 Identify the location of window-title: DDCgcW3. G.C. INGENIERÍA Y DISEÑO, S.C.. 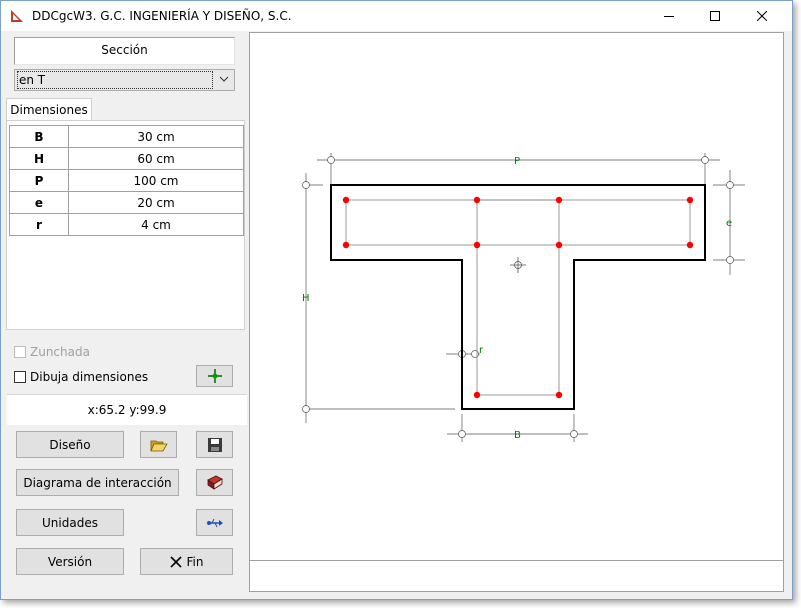
(162, 16).